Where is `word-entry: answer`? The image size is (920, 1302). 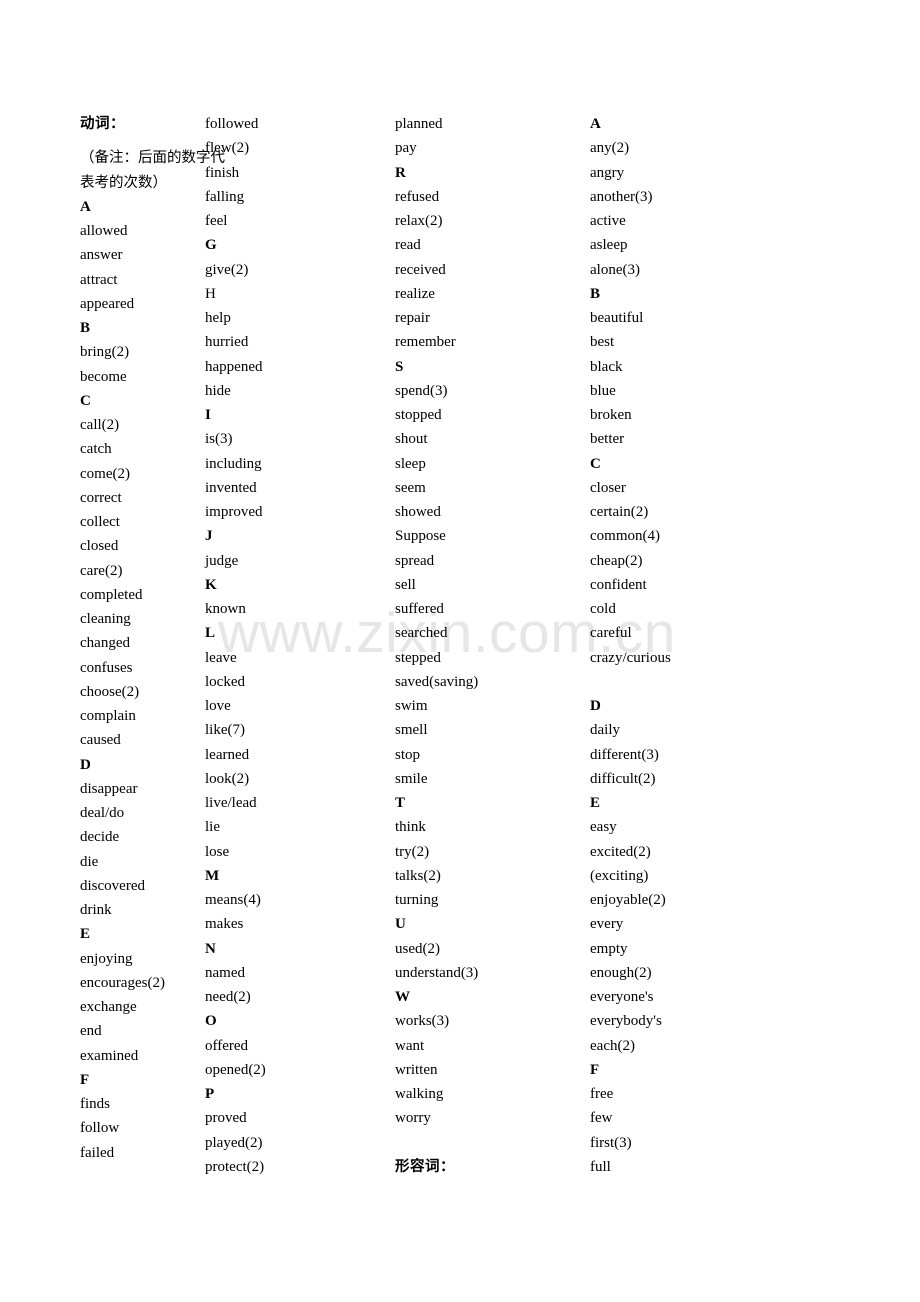
word-entry: answer is located at coordinates (101, 255).